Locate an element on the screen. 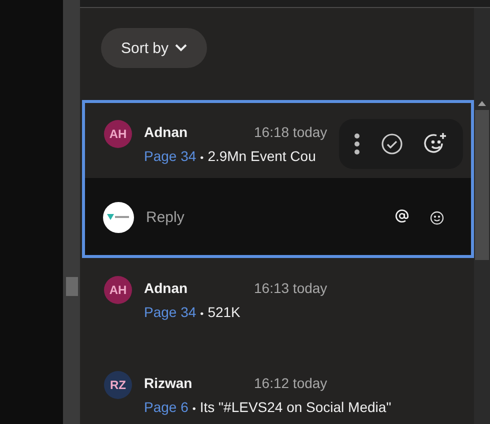  chevron-down-icon is located at coordinates (180, 48).